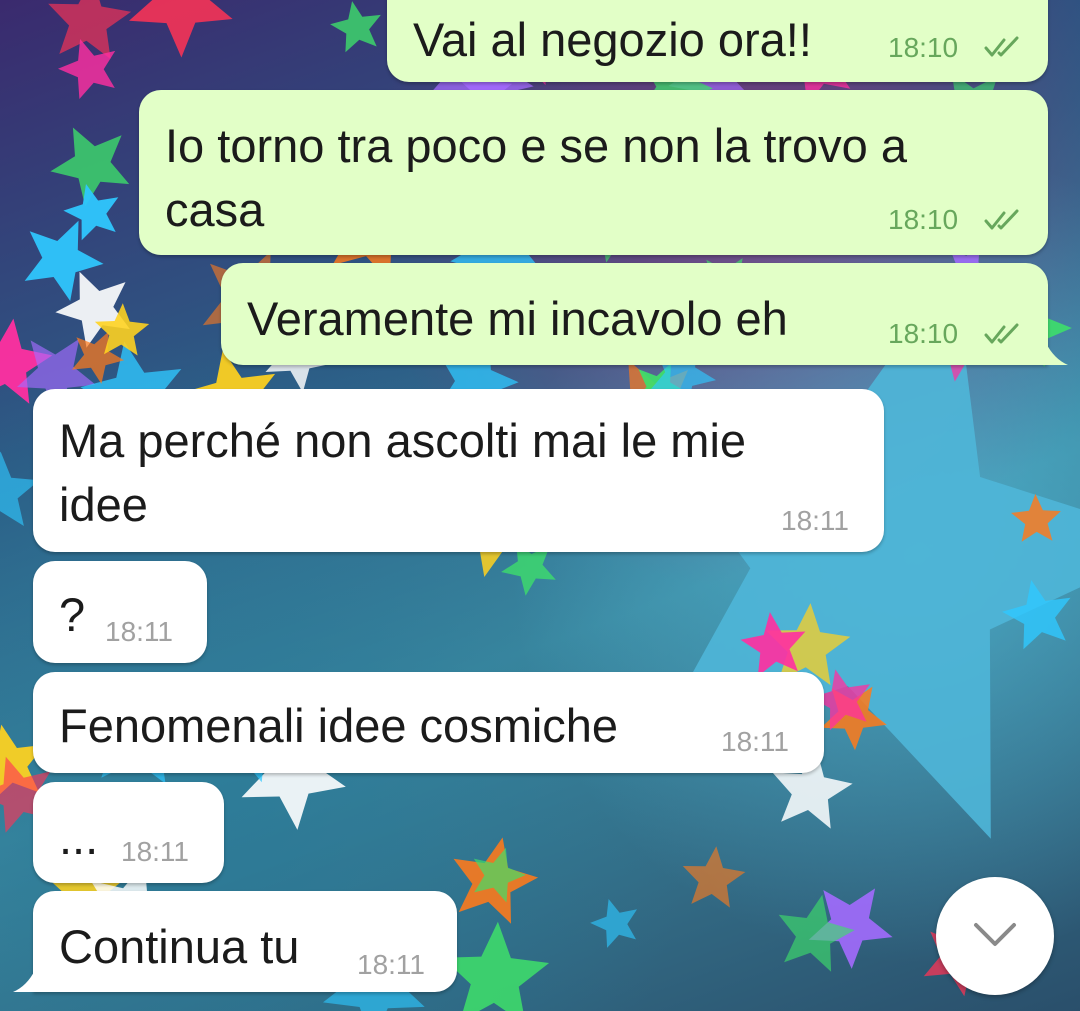 Image resolution: width=1080 pixels, height=1011 pixels. Describe the element at coordinates (128, 832) in the screenshot. I see `incoming-message: ... 18:11` at that location.